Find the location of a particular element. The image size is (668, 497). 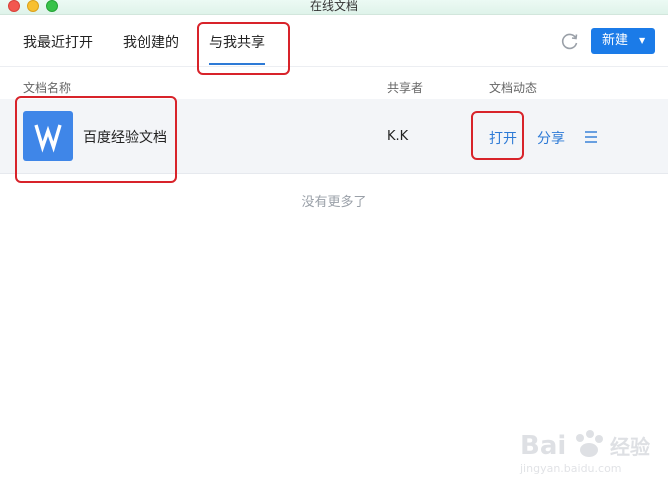

document-sharer: K.K is located at coordinates (398, 136).